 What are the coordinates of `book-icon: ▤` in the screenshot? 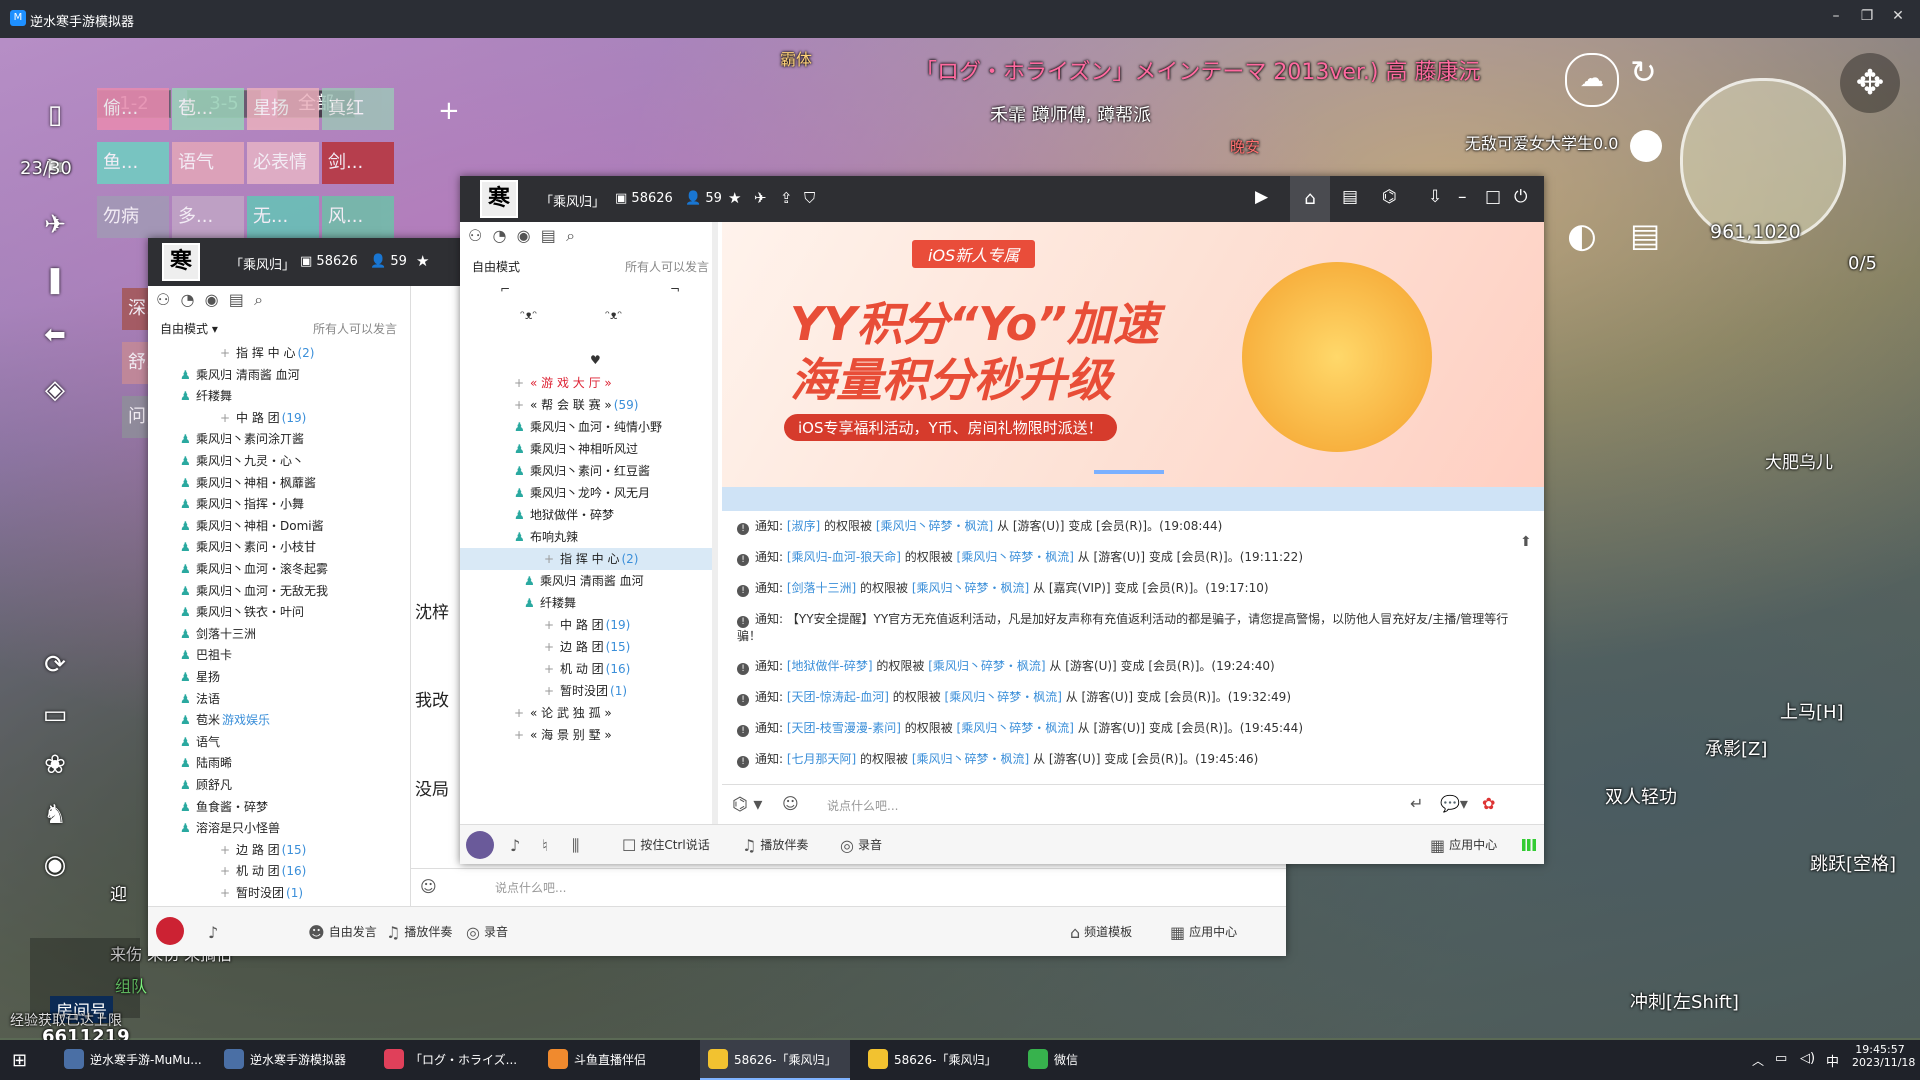 It's located at (1645, 235).